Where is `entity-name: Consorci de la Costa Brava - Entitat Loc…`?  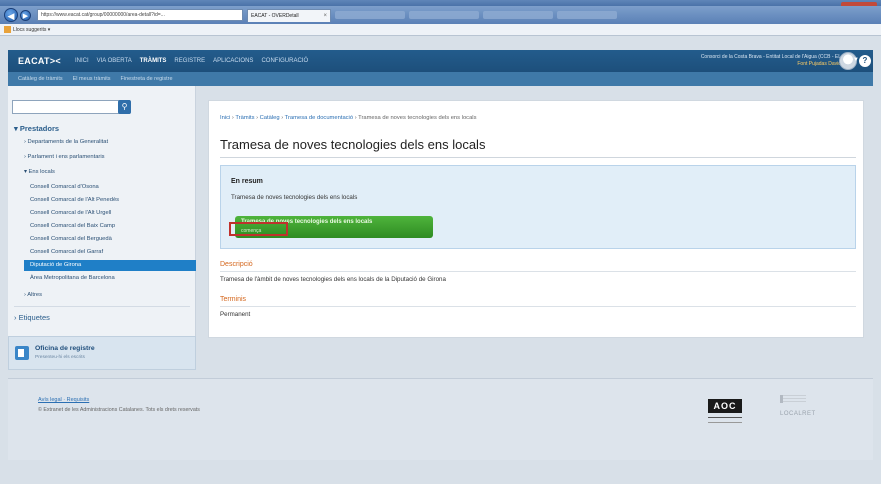
entity-name: Consorci de la Costa Brava - Entitat Loc… is located at coordinates (770, 57).